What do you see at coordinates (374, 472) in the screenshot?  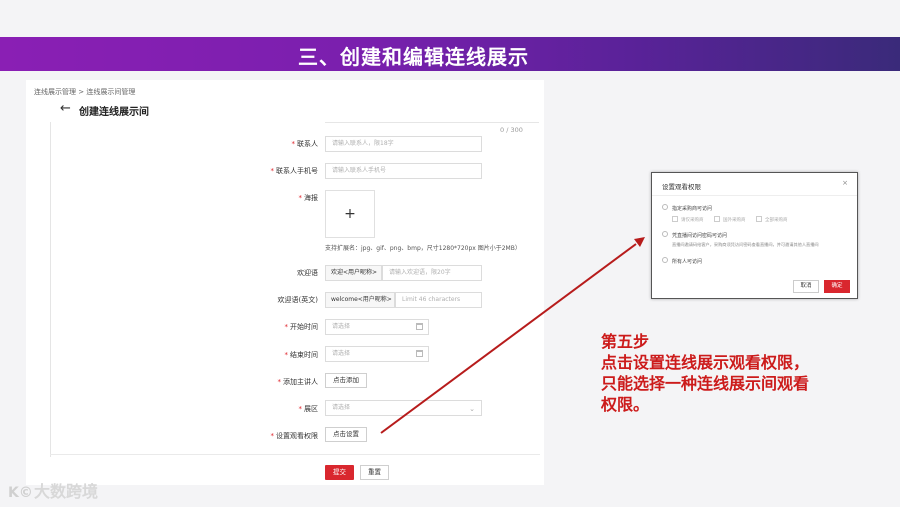 I see `reset-button: 重置` at bounding box center [374, 472].